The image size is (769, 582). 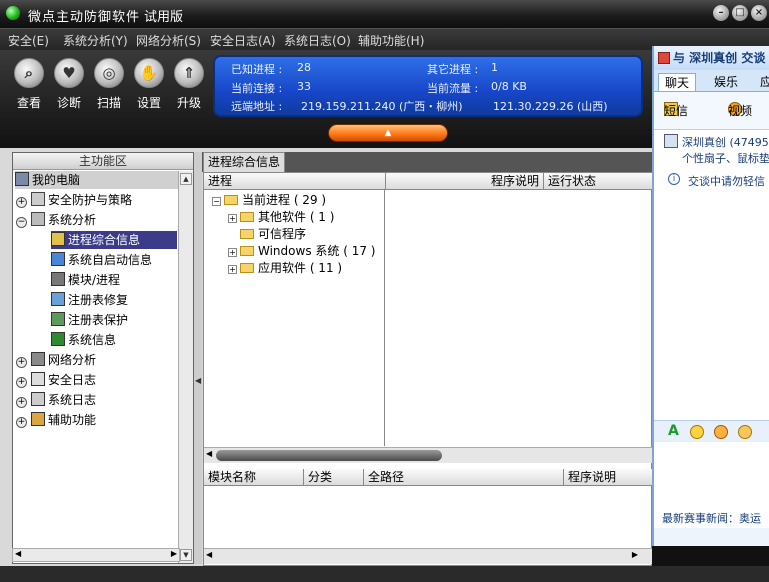 What do you see at coordinates (13, 13) in the screenshot?
I see `app-logo-icon` at bounding box center [13, 13].